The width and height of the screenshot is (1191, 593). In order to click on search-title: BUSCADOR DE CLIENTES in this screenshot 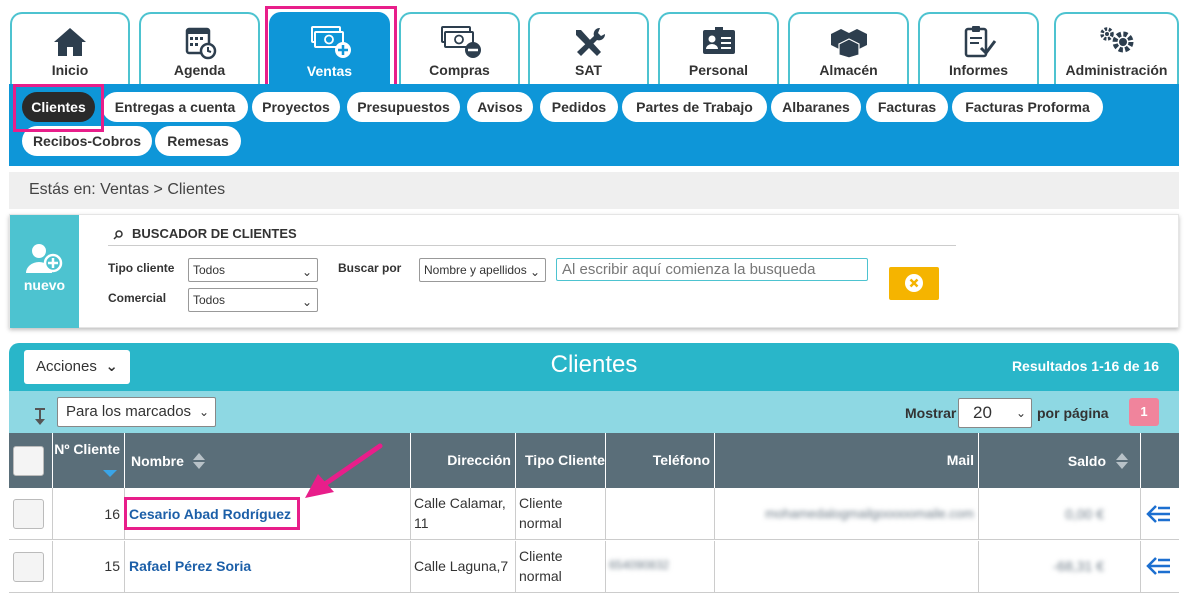, I will do `click(532, 236)`.